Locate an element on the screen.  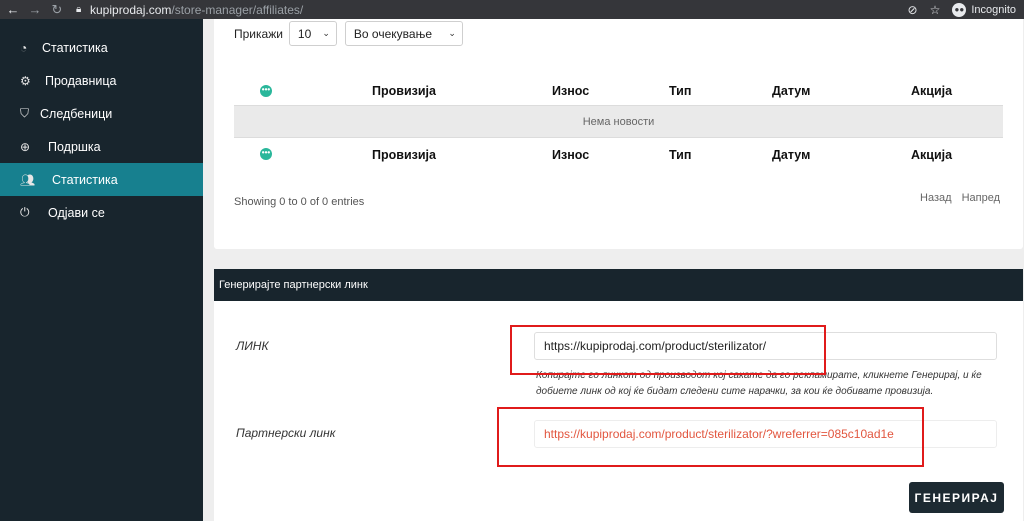
back-arrow-icon: ← is located at coordinates (13, 9).